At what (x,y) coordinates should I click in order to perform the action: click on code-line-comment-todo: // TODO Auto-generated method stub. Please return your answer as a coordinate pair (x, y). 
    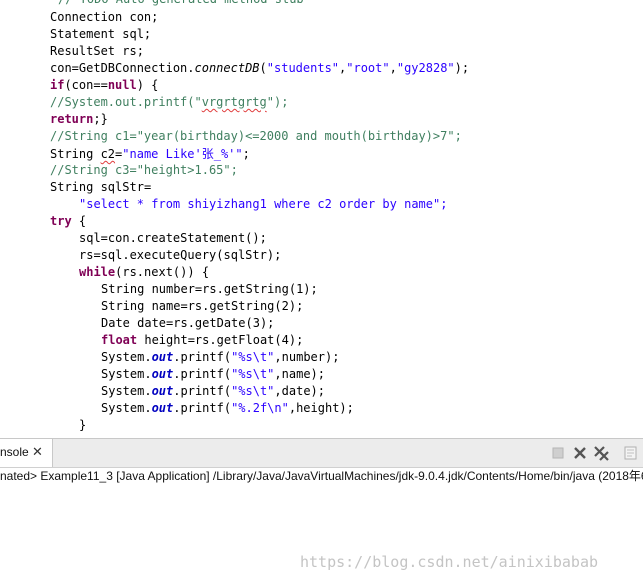
    Looking at the image, I should click on (181, 4).